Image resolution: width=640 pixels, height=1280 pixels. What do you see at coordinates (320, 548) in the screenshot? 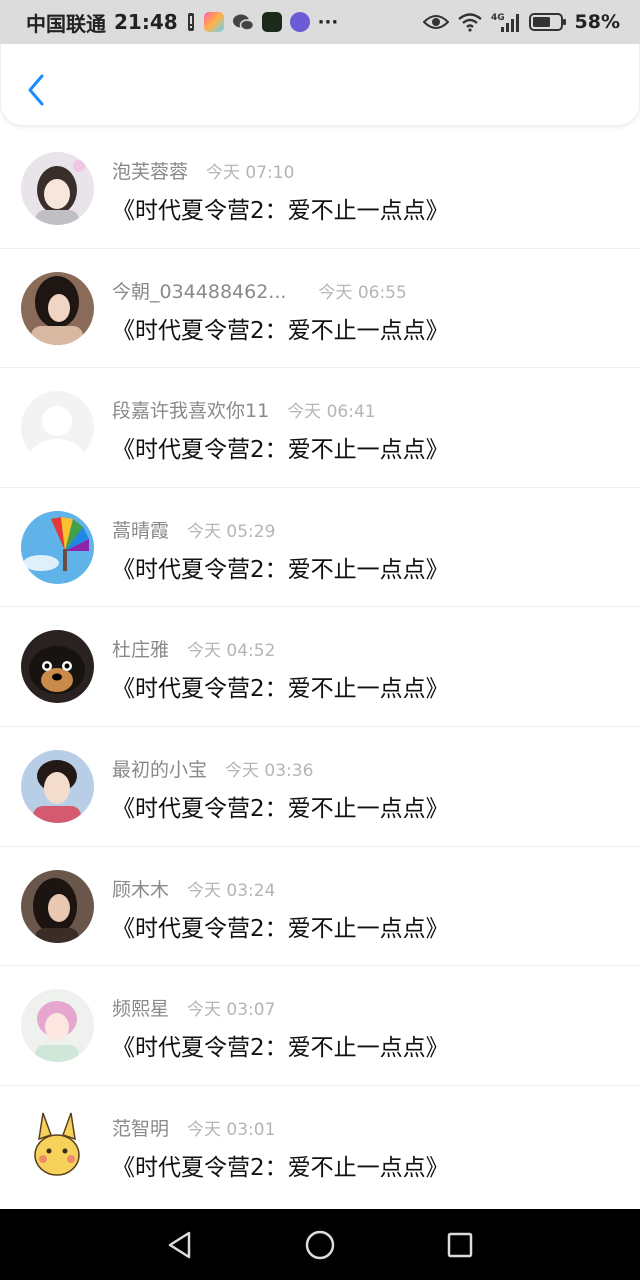
I see `comment-item: 蒿晴霞 今天 05:29 《时代夏令营2：爱不止一点点》` at bounding box center [320, 548].